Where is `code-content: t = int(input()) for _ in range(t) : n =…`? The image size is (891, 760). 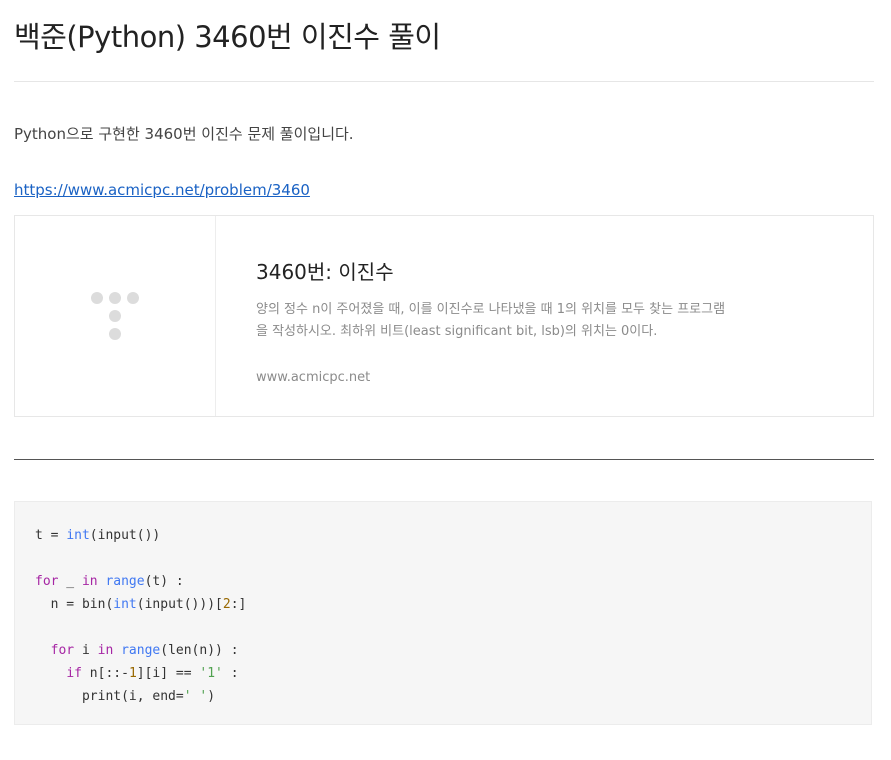
code-content: t = int(input()) for _ in range(t) : n =… is located at coordinates (140, 616).